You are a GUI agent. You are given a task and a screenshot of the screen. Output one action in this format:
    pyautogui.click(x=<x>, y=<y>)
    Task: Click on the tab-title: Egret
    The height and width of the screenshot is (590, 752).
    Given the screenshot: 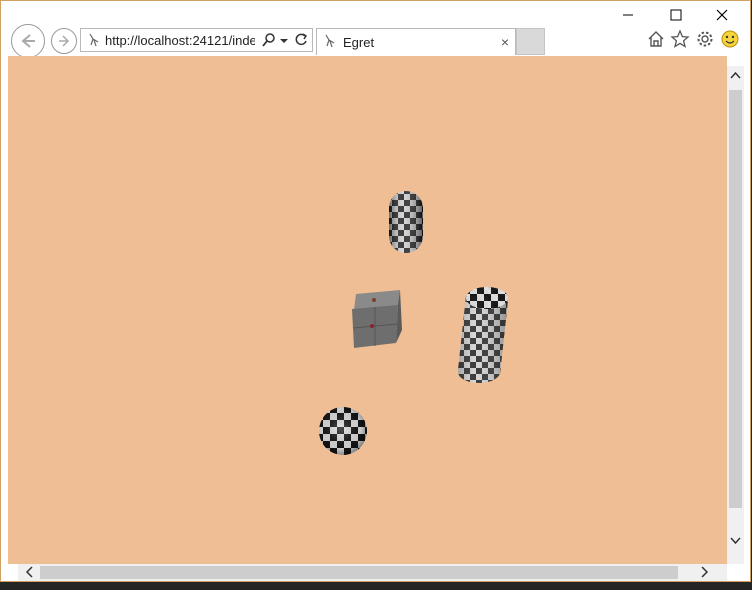 What is the action you would take?
    pyautogui.click(x=359, y=42)
    